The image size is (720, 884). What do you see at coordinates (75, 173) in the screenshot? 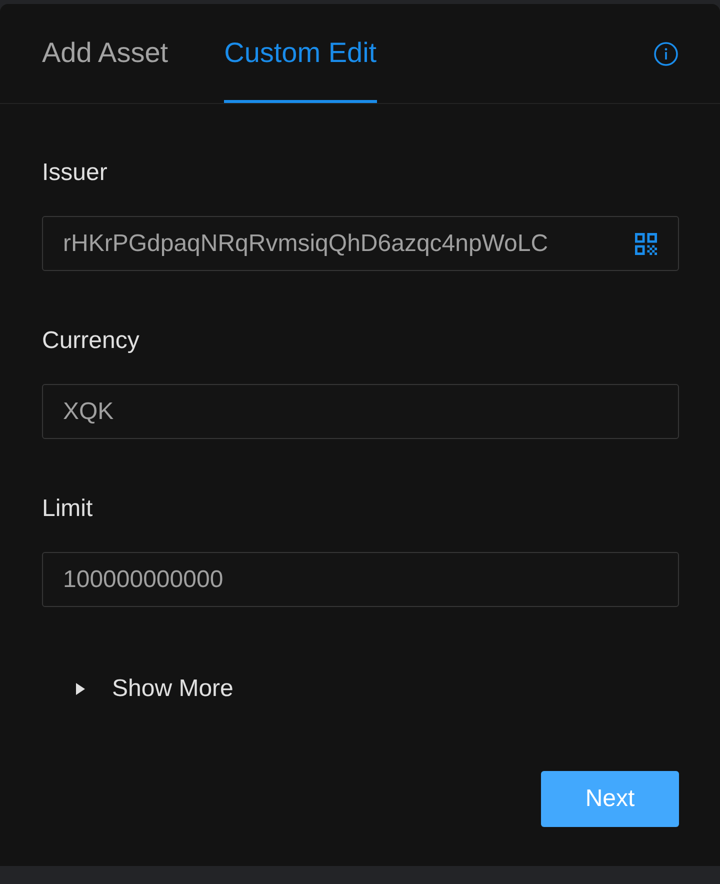
I see `field-label: Issuer` at bounding box center [75, 173].